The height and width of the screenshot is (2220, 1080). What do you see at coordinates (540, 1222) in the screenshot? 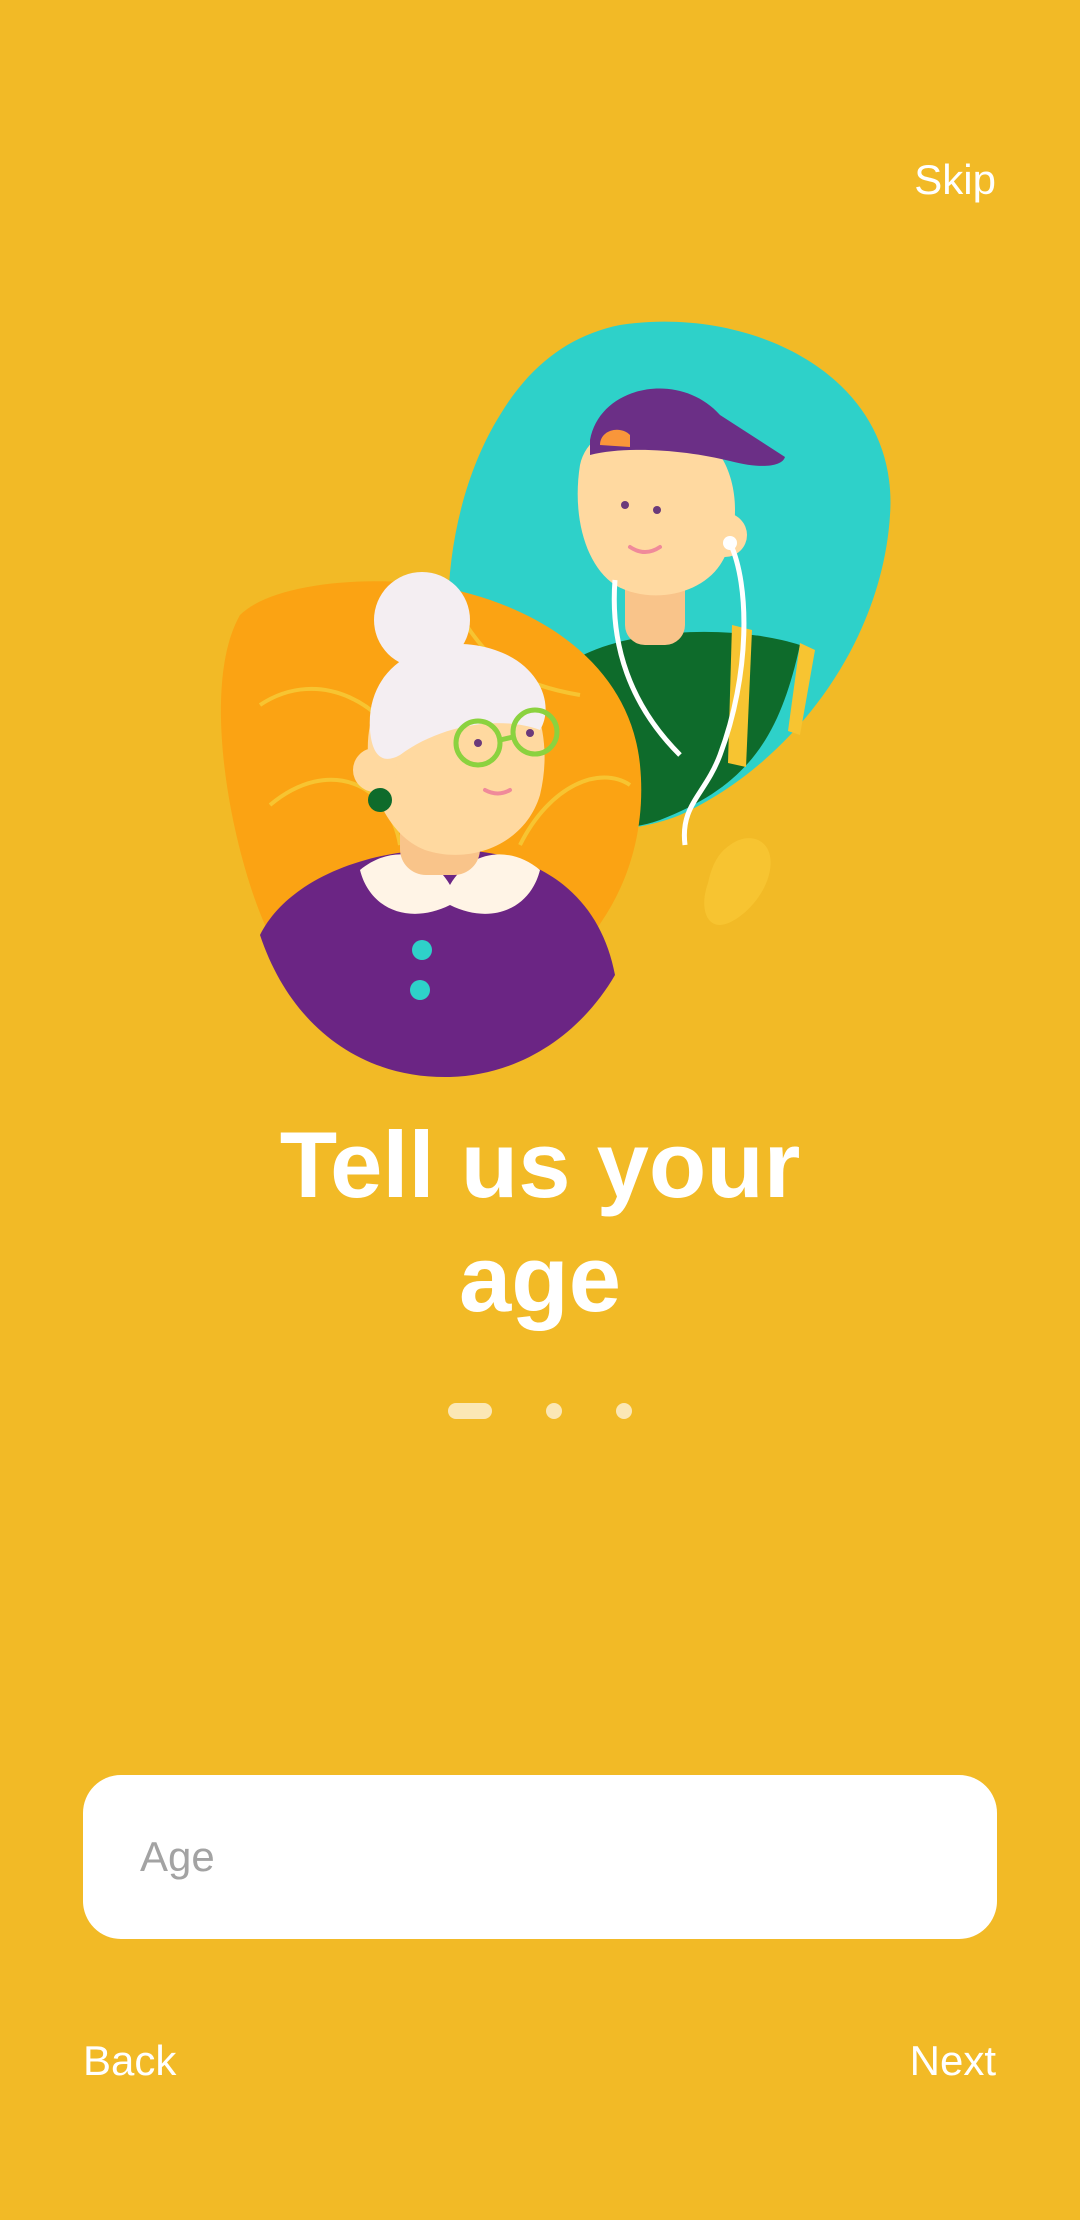
I see `page-title: Tell us your age` at bounding box center [540, 1222].